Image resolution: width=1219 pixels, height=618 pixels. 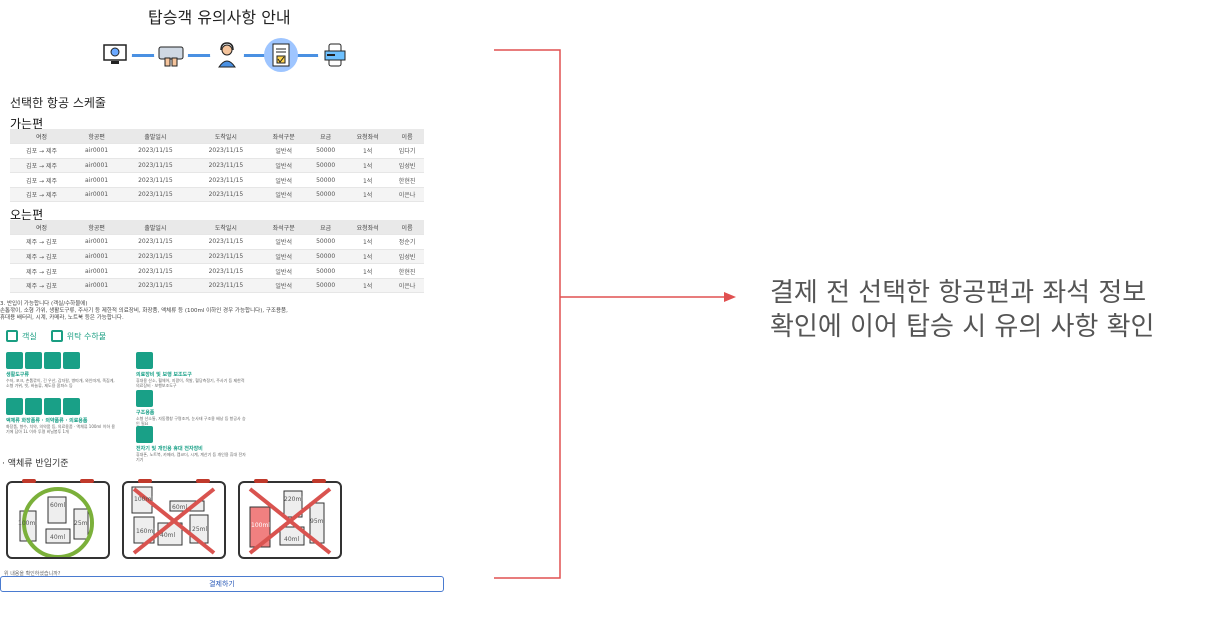 I want to click on cosmetics-icon, so click(x=14, y=406).